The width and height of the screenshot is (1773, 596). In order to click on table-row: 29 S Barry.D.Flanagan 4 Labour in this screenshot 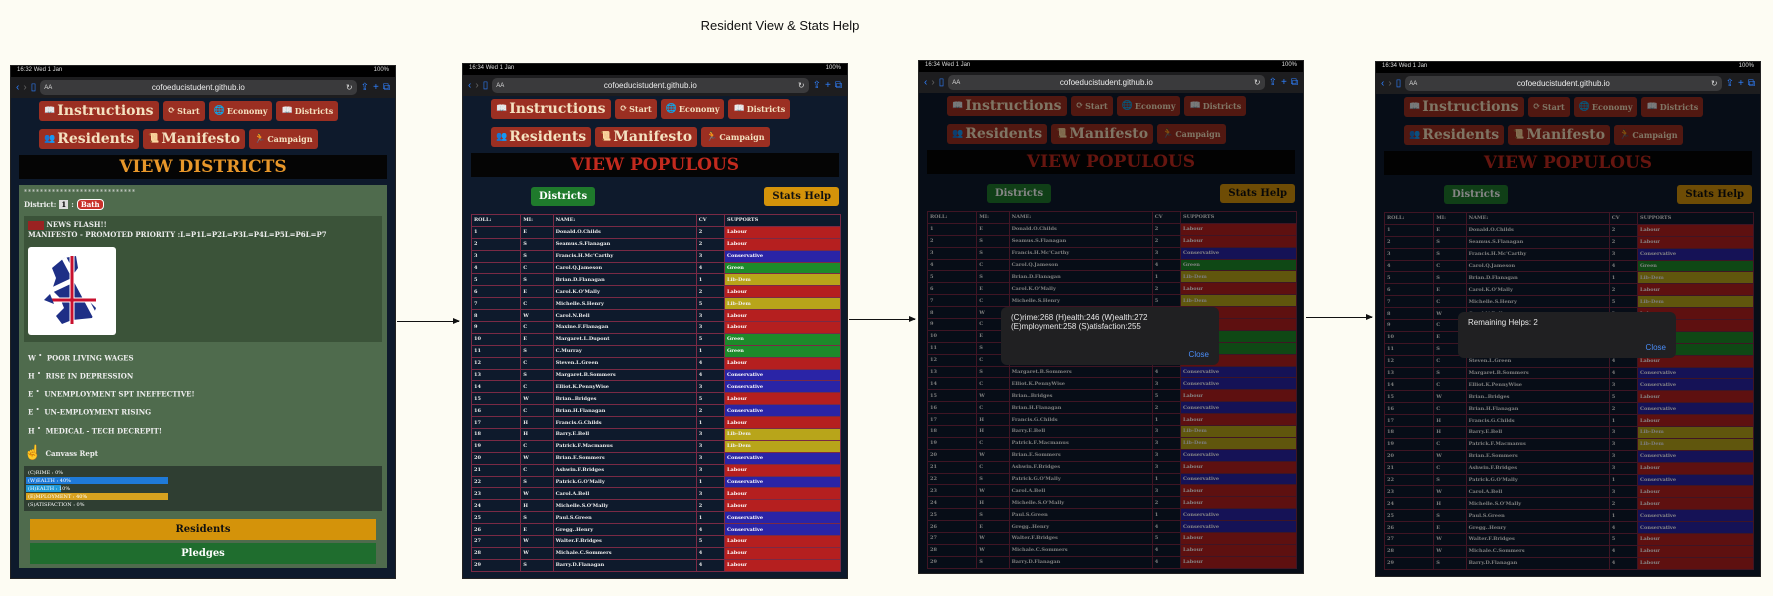, I will do `click(655, 565)`.